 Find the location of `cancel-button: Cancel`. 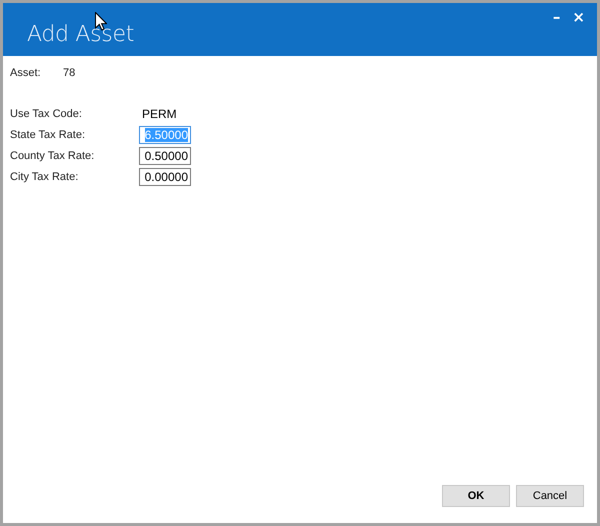

cancel-button: Cancel is located at coordinates (550, 496).